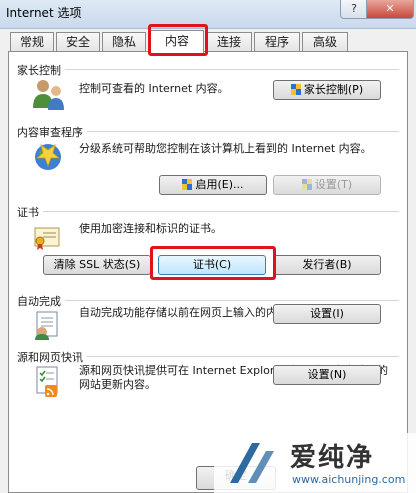  I want to click on autocomplete-icon, so click(46, 325).